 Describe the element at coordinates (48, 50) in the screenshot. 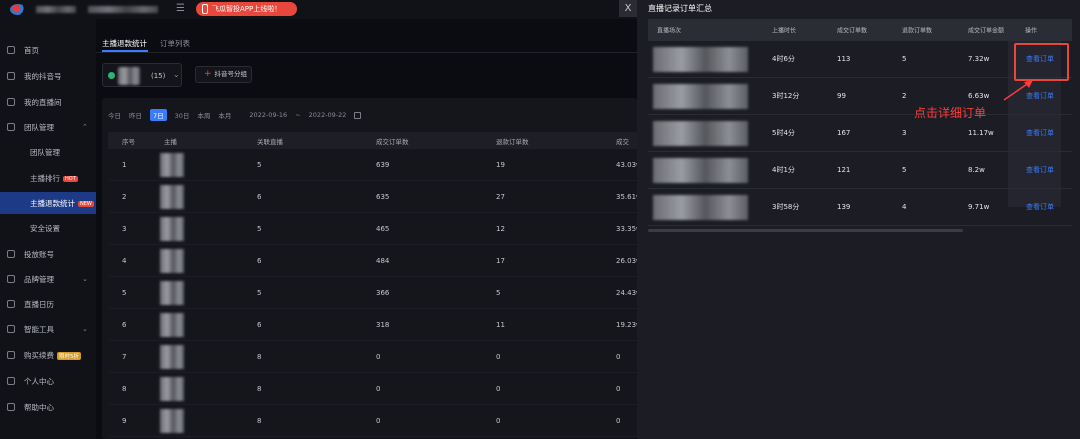

I see `sidebar-item-home: 首页` at that location.